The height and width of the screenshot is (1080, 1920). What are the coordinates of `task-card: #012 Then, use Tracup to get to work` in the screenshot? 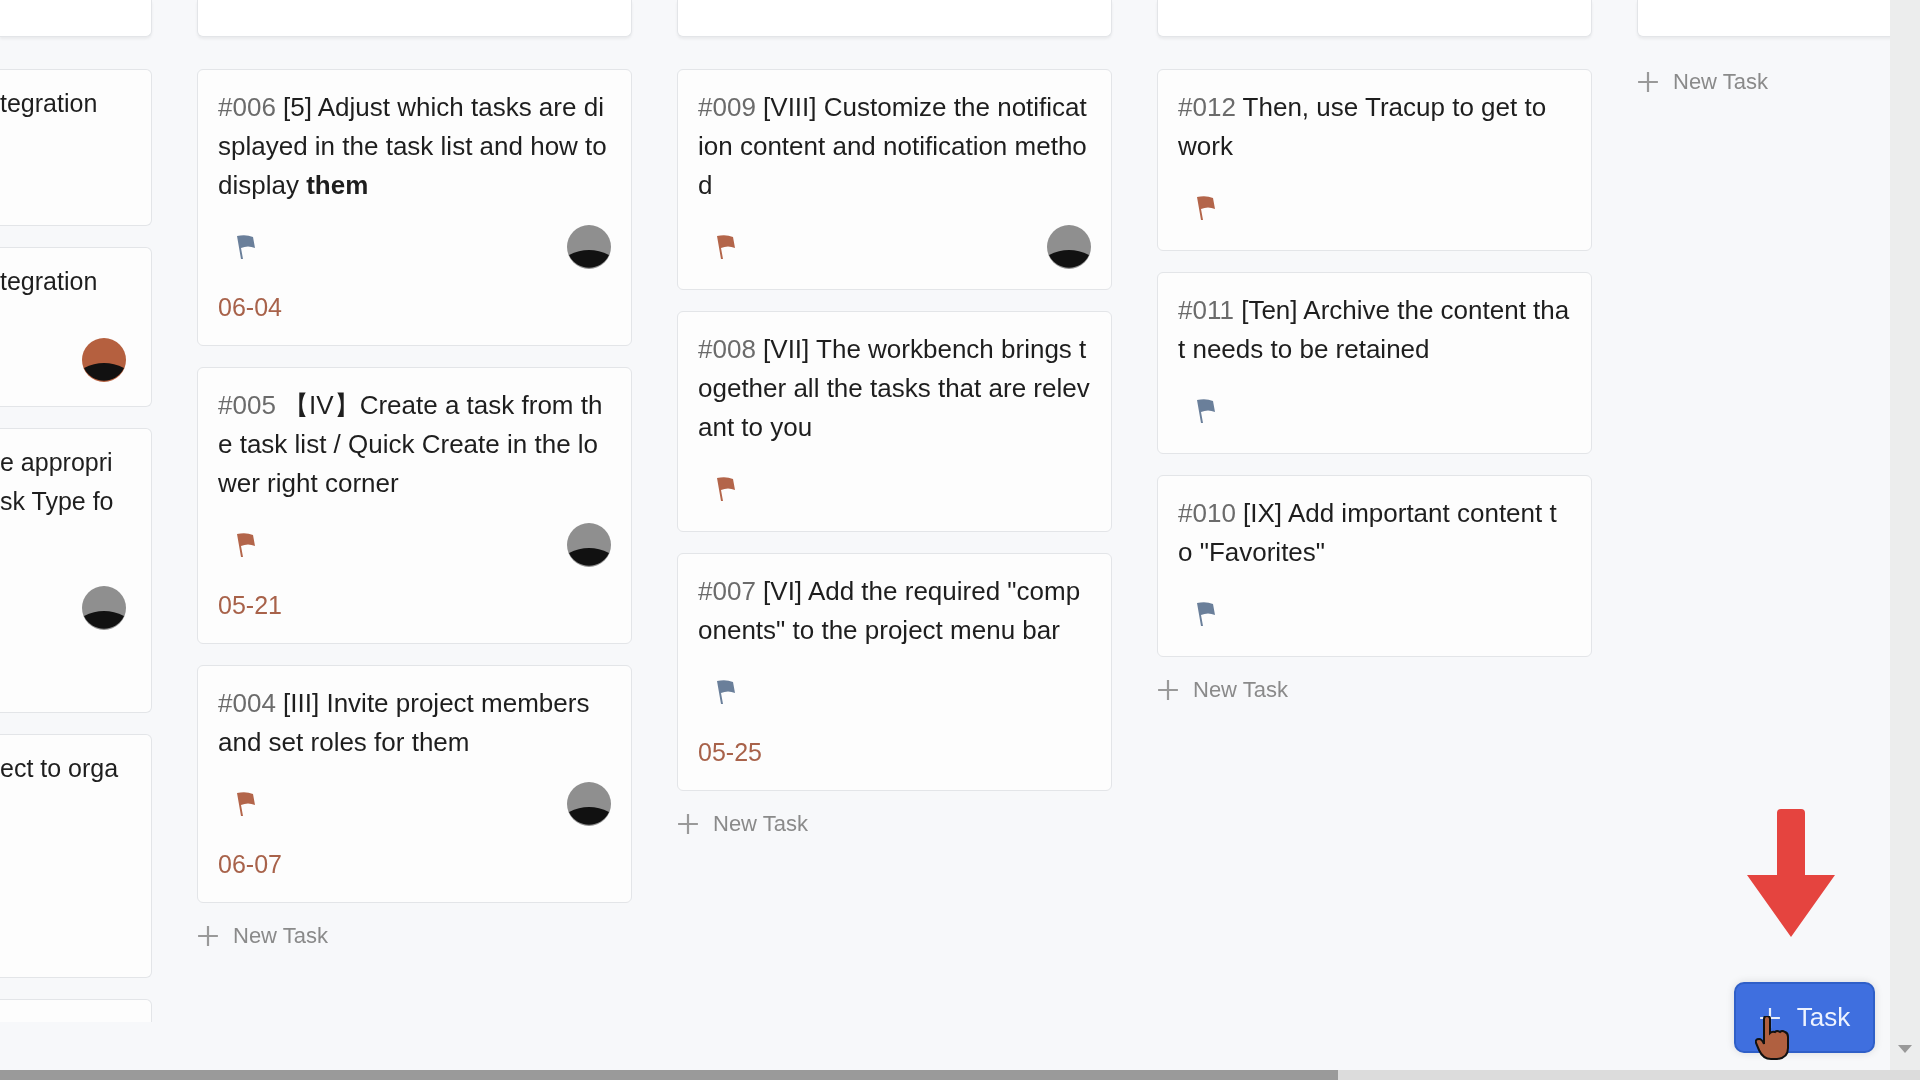 It's located at (1374, 160).